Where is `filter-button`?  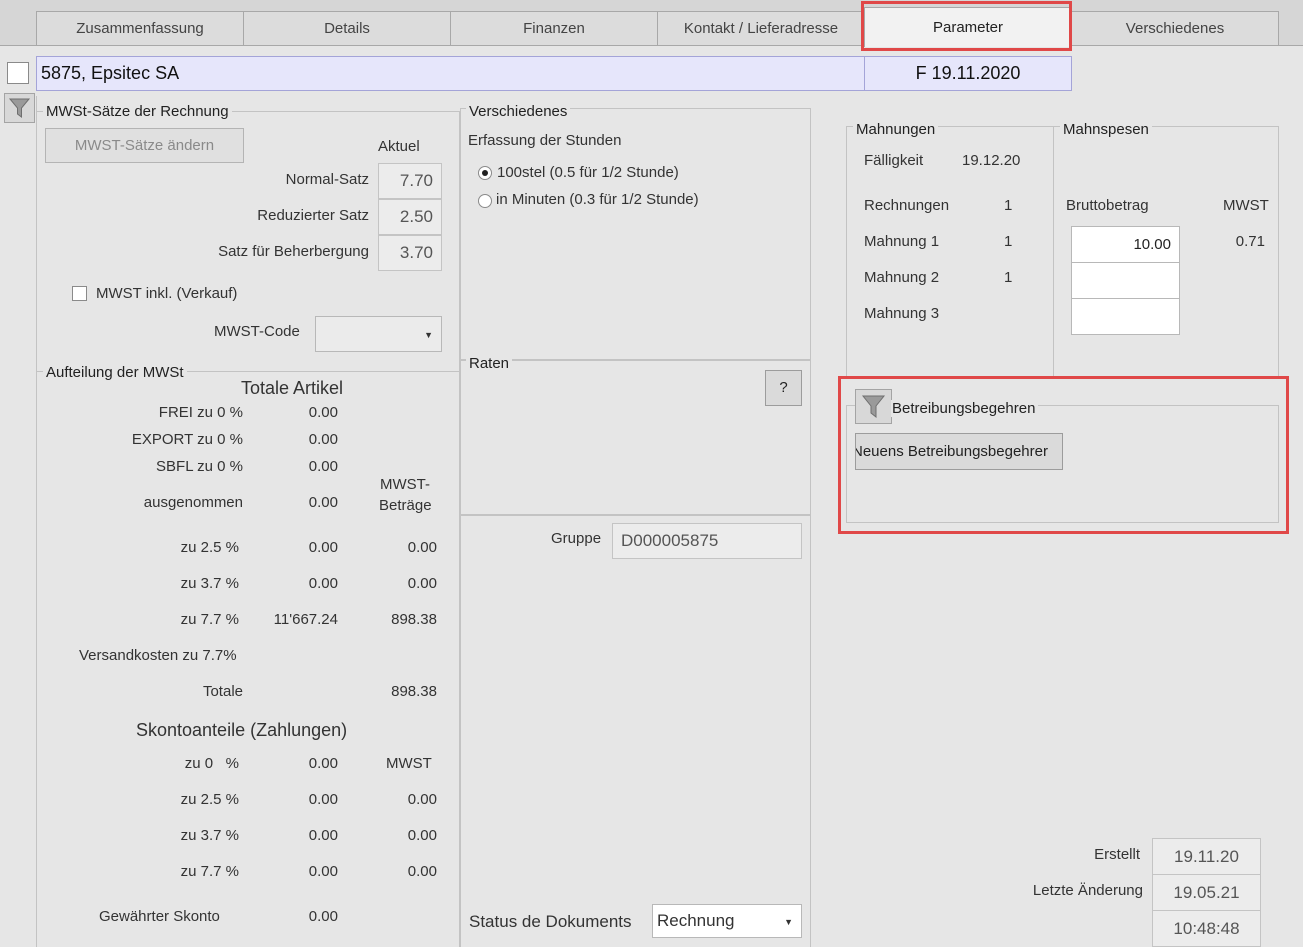
filter-button is located at coordinates (19, 108).